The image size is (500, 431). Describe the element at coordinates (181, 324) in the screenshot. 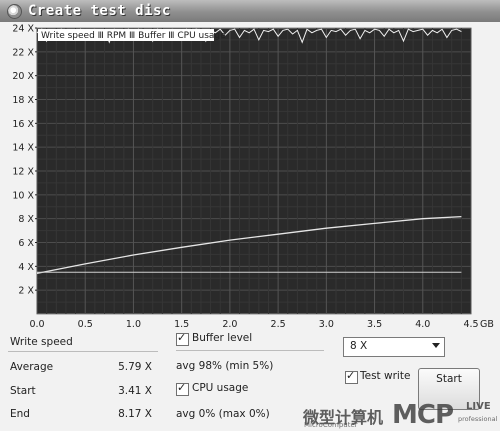

I see `x-tick-label: 1.5` at that location.